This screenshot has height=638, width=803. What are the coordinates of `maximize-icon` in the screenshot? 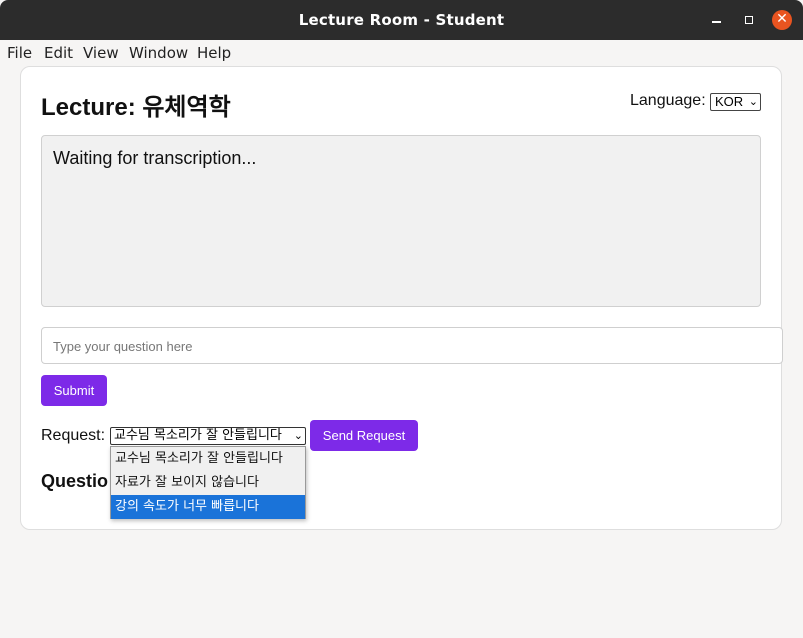 It's located at (749, 20).